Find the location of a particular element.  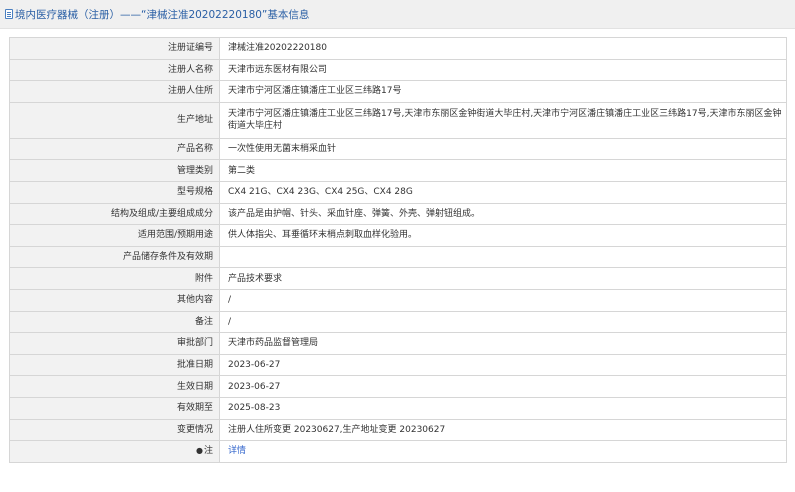

document-icon is located at coordinates (9, 14).